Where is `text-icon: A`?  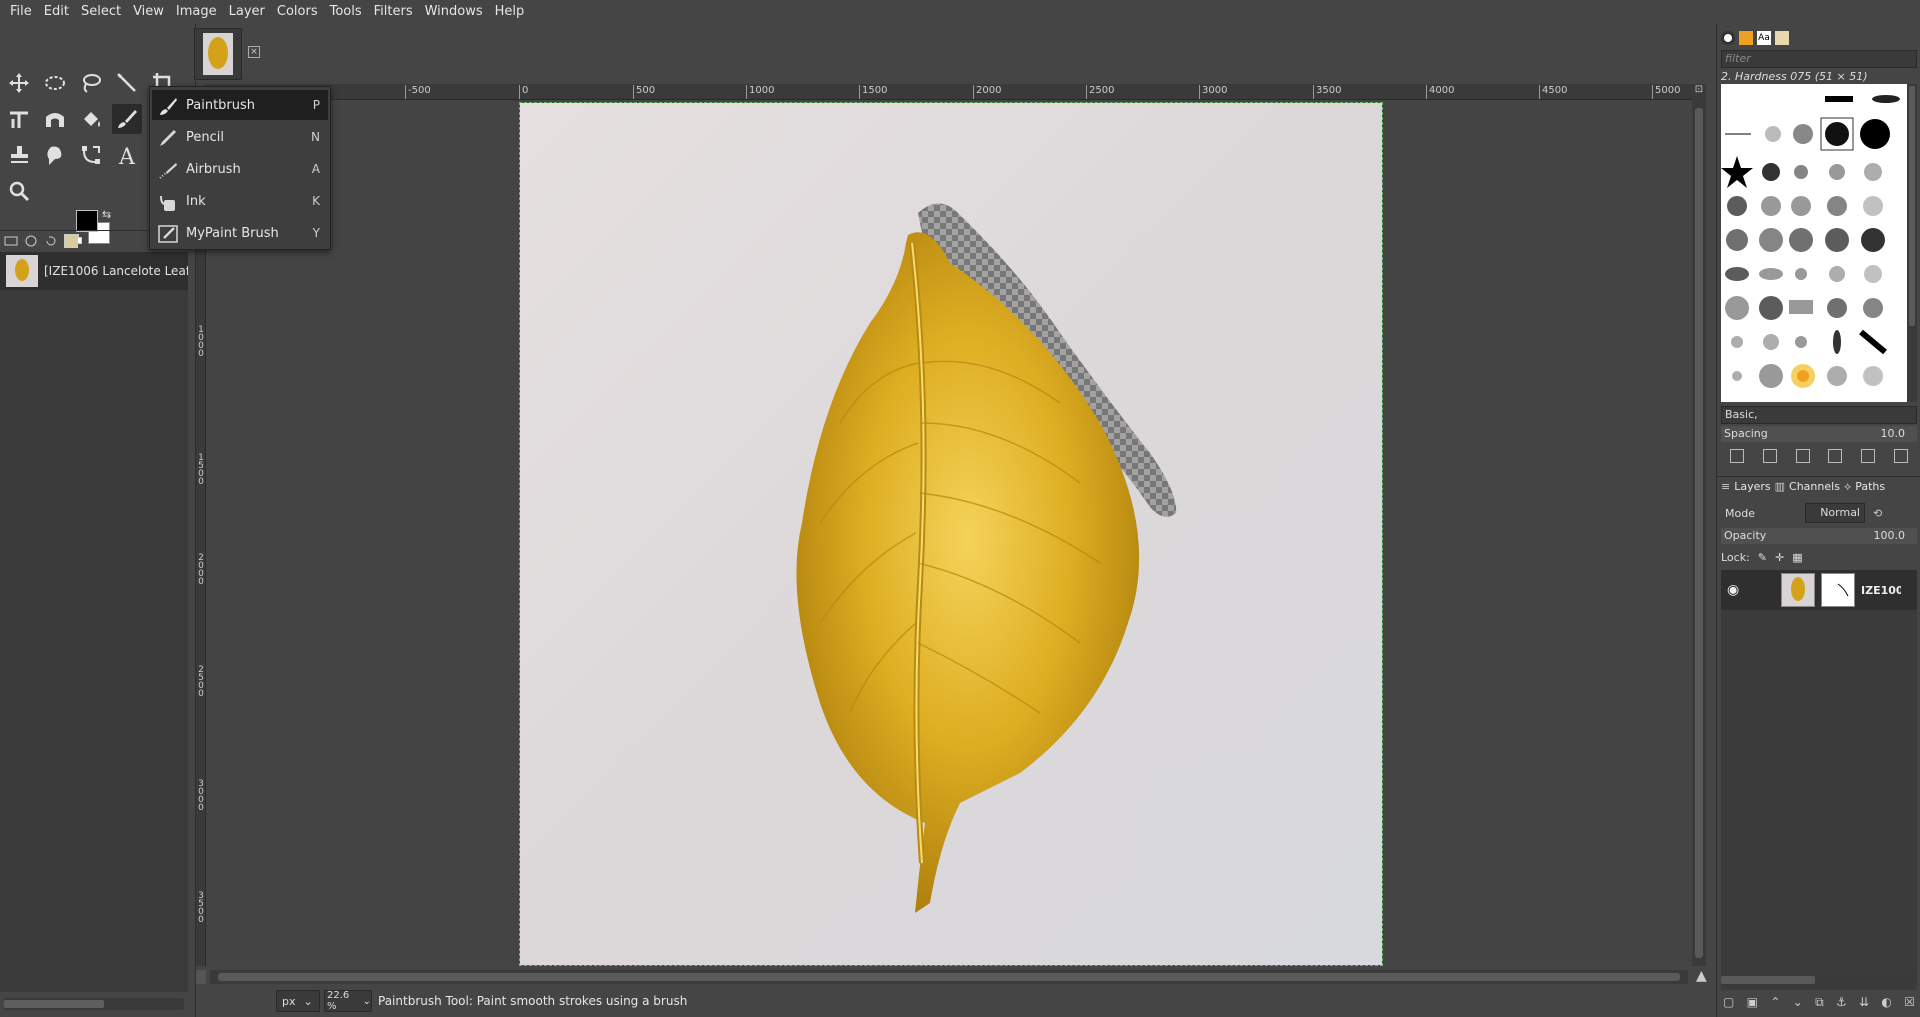 text-icon: A is located at coordinates (127, 155).